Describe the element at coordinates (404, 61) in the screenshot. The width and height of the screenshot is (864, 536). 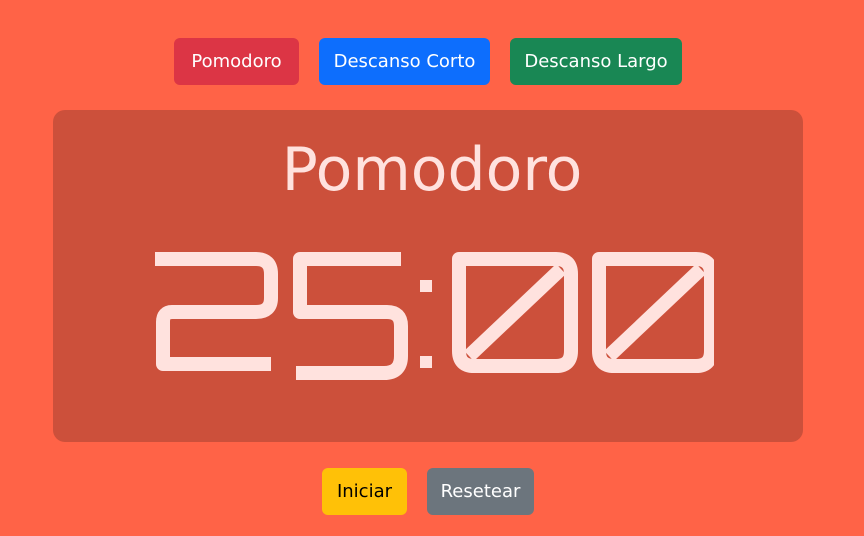
I see `short-break-mode-button: Descanso Corto` at that location.